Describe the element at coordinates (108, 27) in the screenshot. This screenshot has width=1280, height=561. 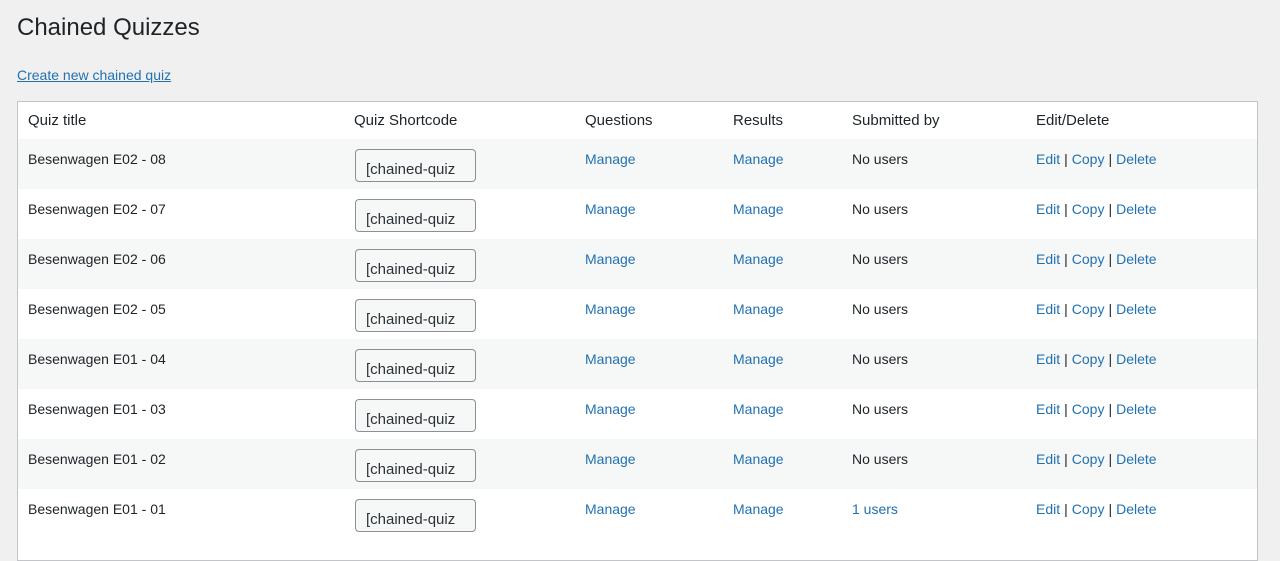
I see `page-title: Chained Quizzes` at that location.